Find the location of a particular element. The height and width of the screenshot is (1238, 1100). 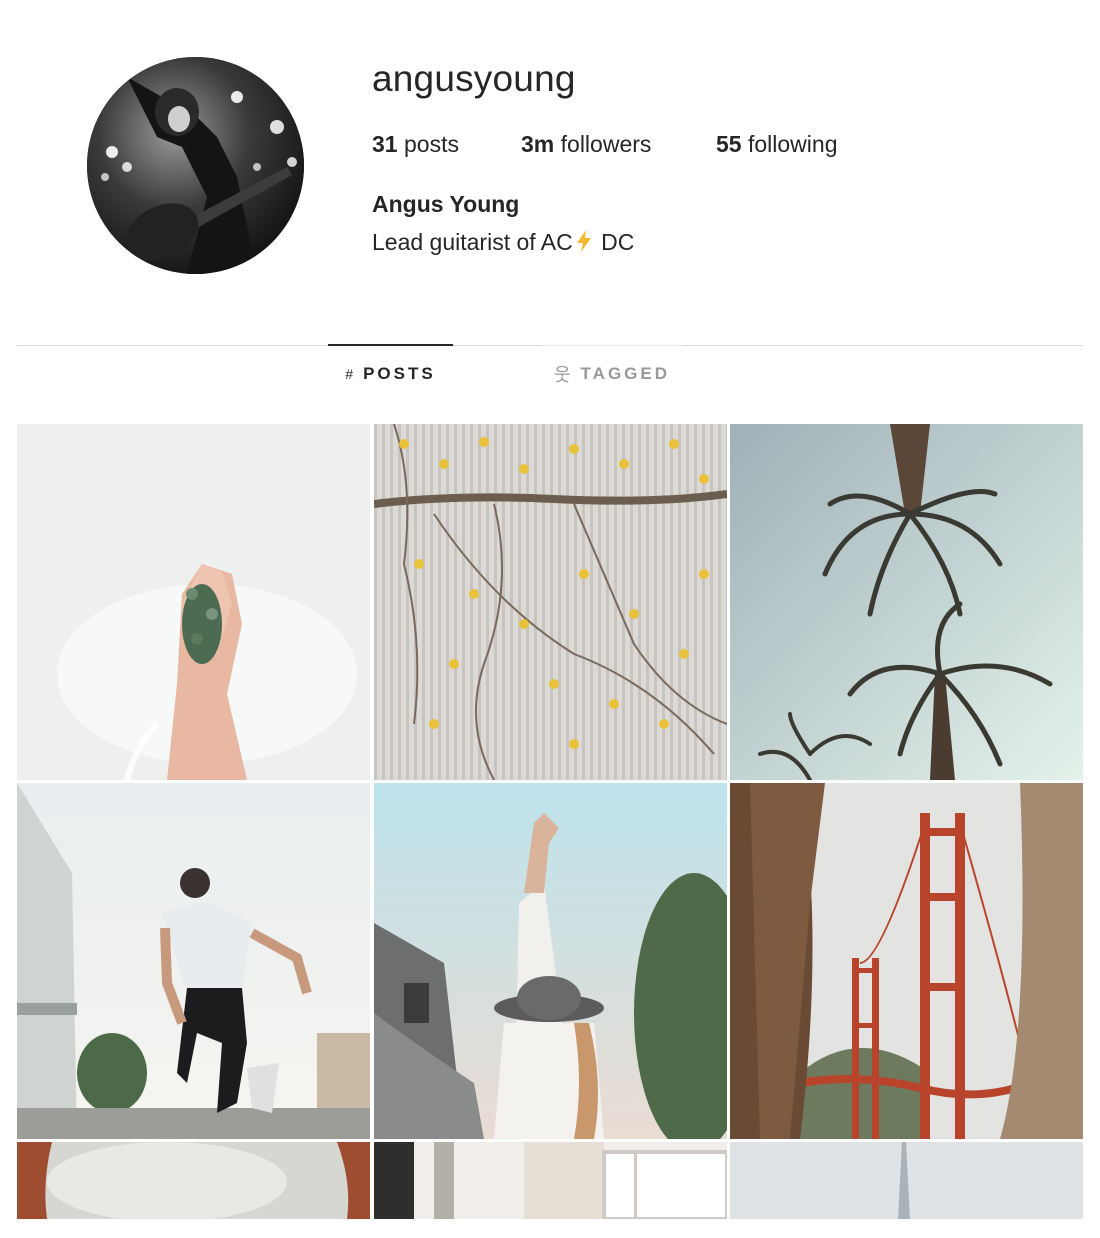

post-thumbnail-woman-hat is located at coordinates (550, 961).